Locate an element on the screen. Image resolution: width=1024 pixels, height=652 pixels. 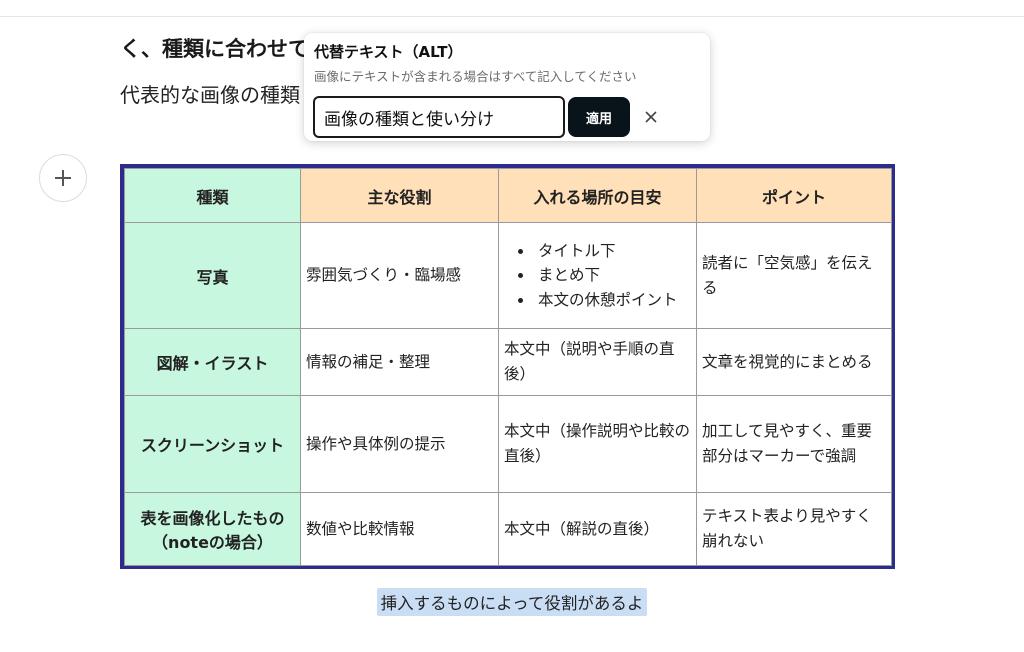
point-cell: テキスト表より見やすく崩れない is located at coordinates (794, 529).